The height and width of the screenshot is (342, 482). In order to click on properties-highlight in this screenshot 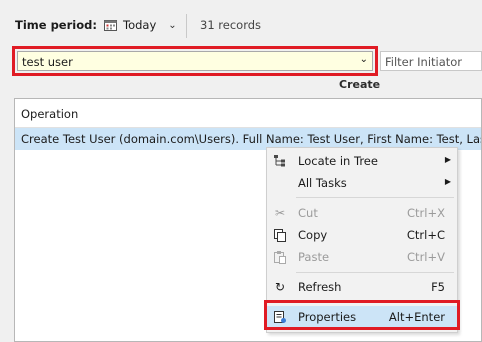, I will do `click(362, 315)`.